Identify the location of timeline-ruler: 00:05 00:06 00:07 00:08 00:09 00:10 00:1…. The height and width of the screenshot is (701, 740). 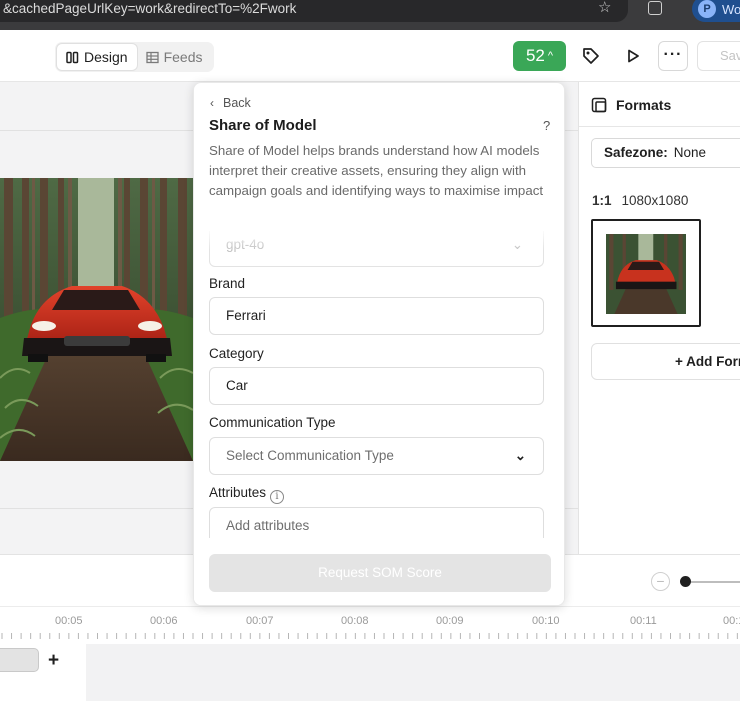
(370, 625).